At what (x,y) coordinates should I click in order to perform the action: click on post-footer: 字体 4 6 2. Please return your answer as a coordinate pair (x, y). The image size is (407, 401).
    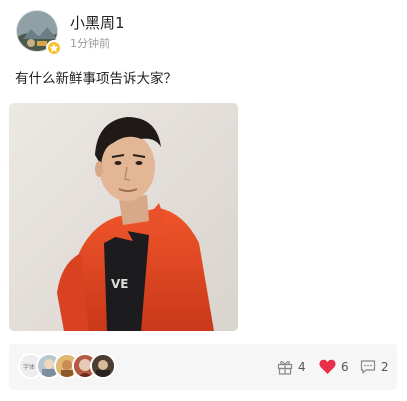
    Looking at the image, I should click on (203, 367).